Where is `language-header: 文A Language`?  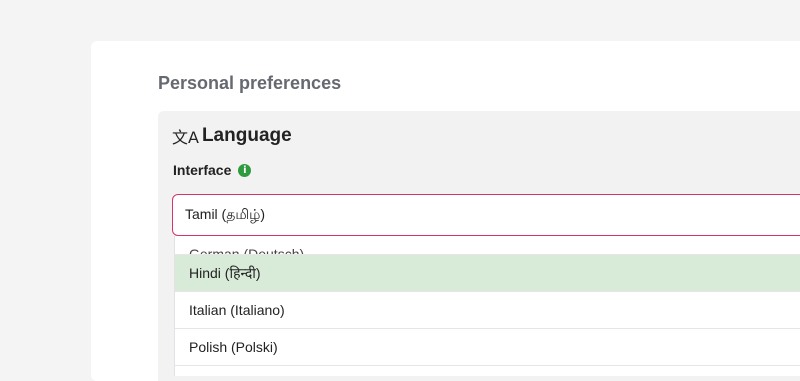 language-header: 文A Language is located at coordinates (232, 136).